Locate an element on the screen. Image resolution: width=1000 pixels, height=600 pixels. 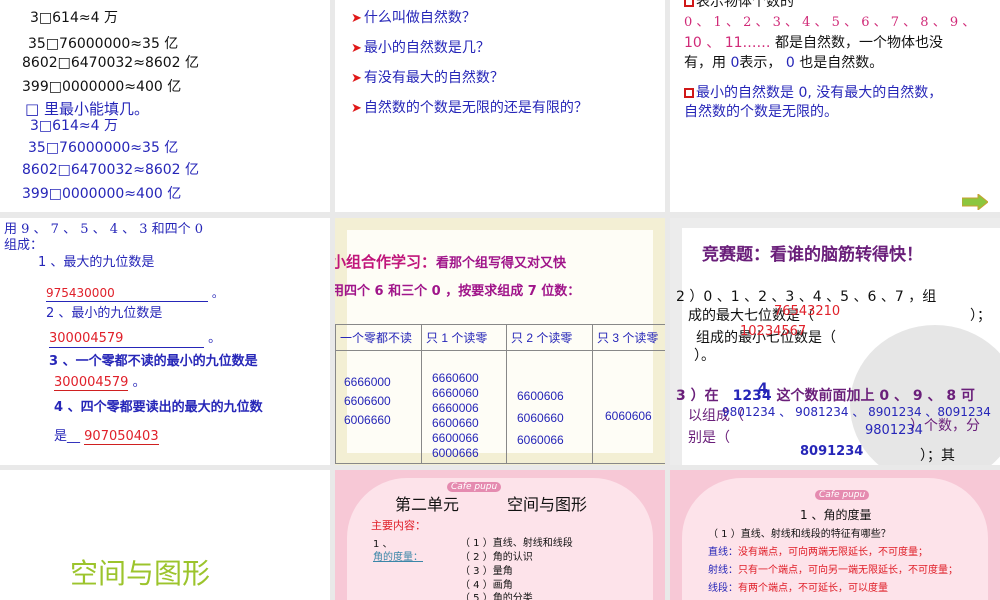
term: 线段： is located at coordinates (723, 588).